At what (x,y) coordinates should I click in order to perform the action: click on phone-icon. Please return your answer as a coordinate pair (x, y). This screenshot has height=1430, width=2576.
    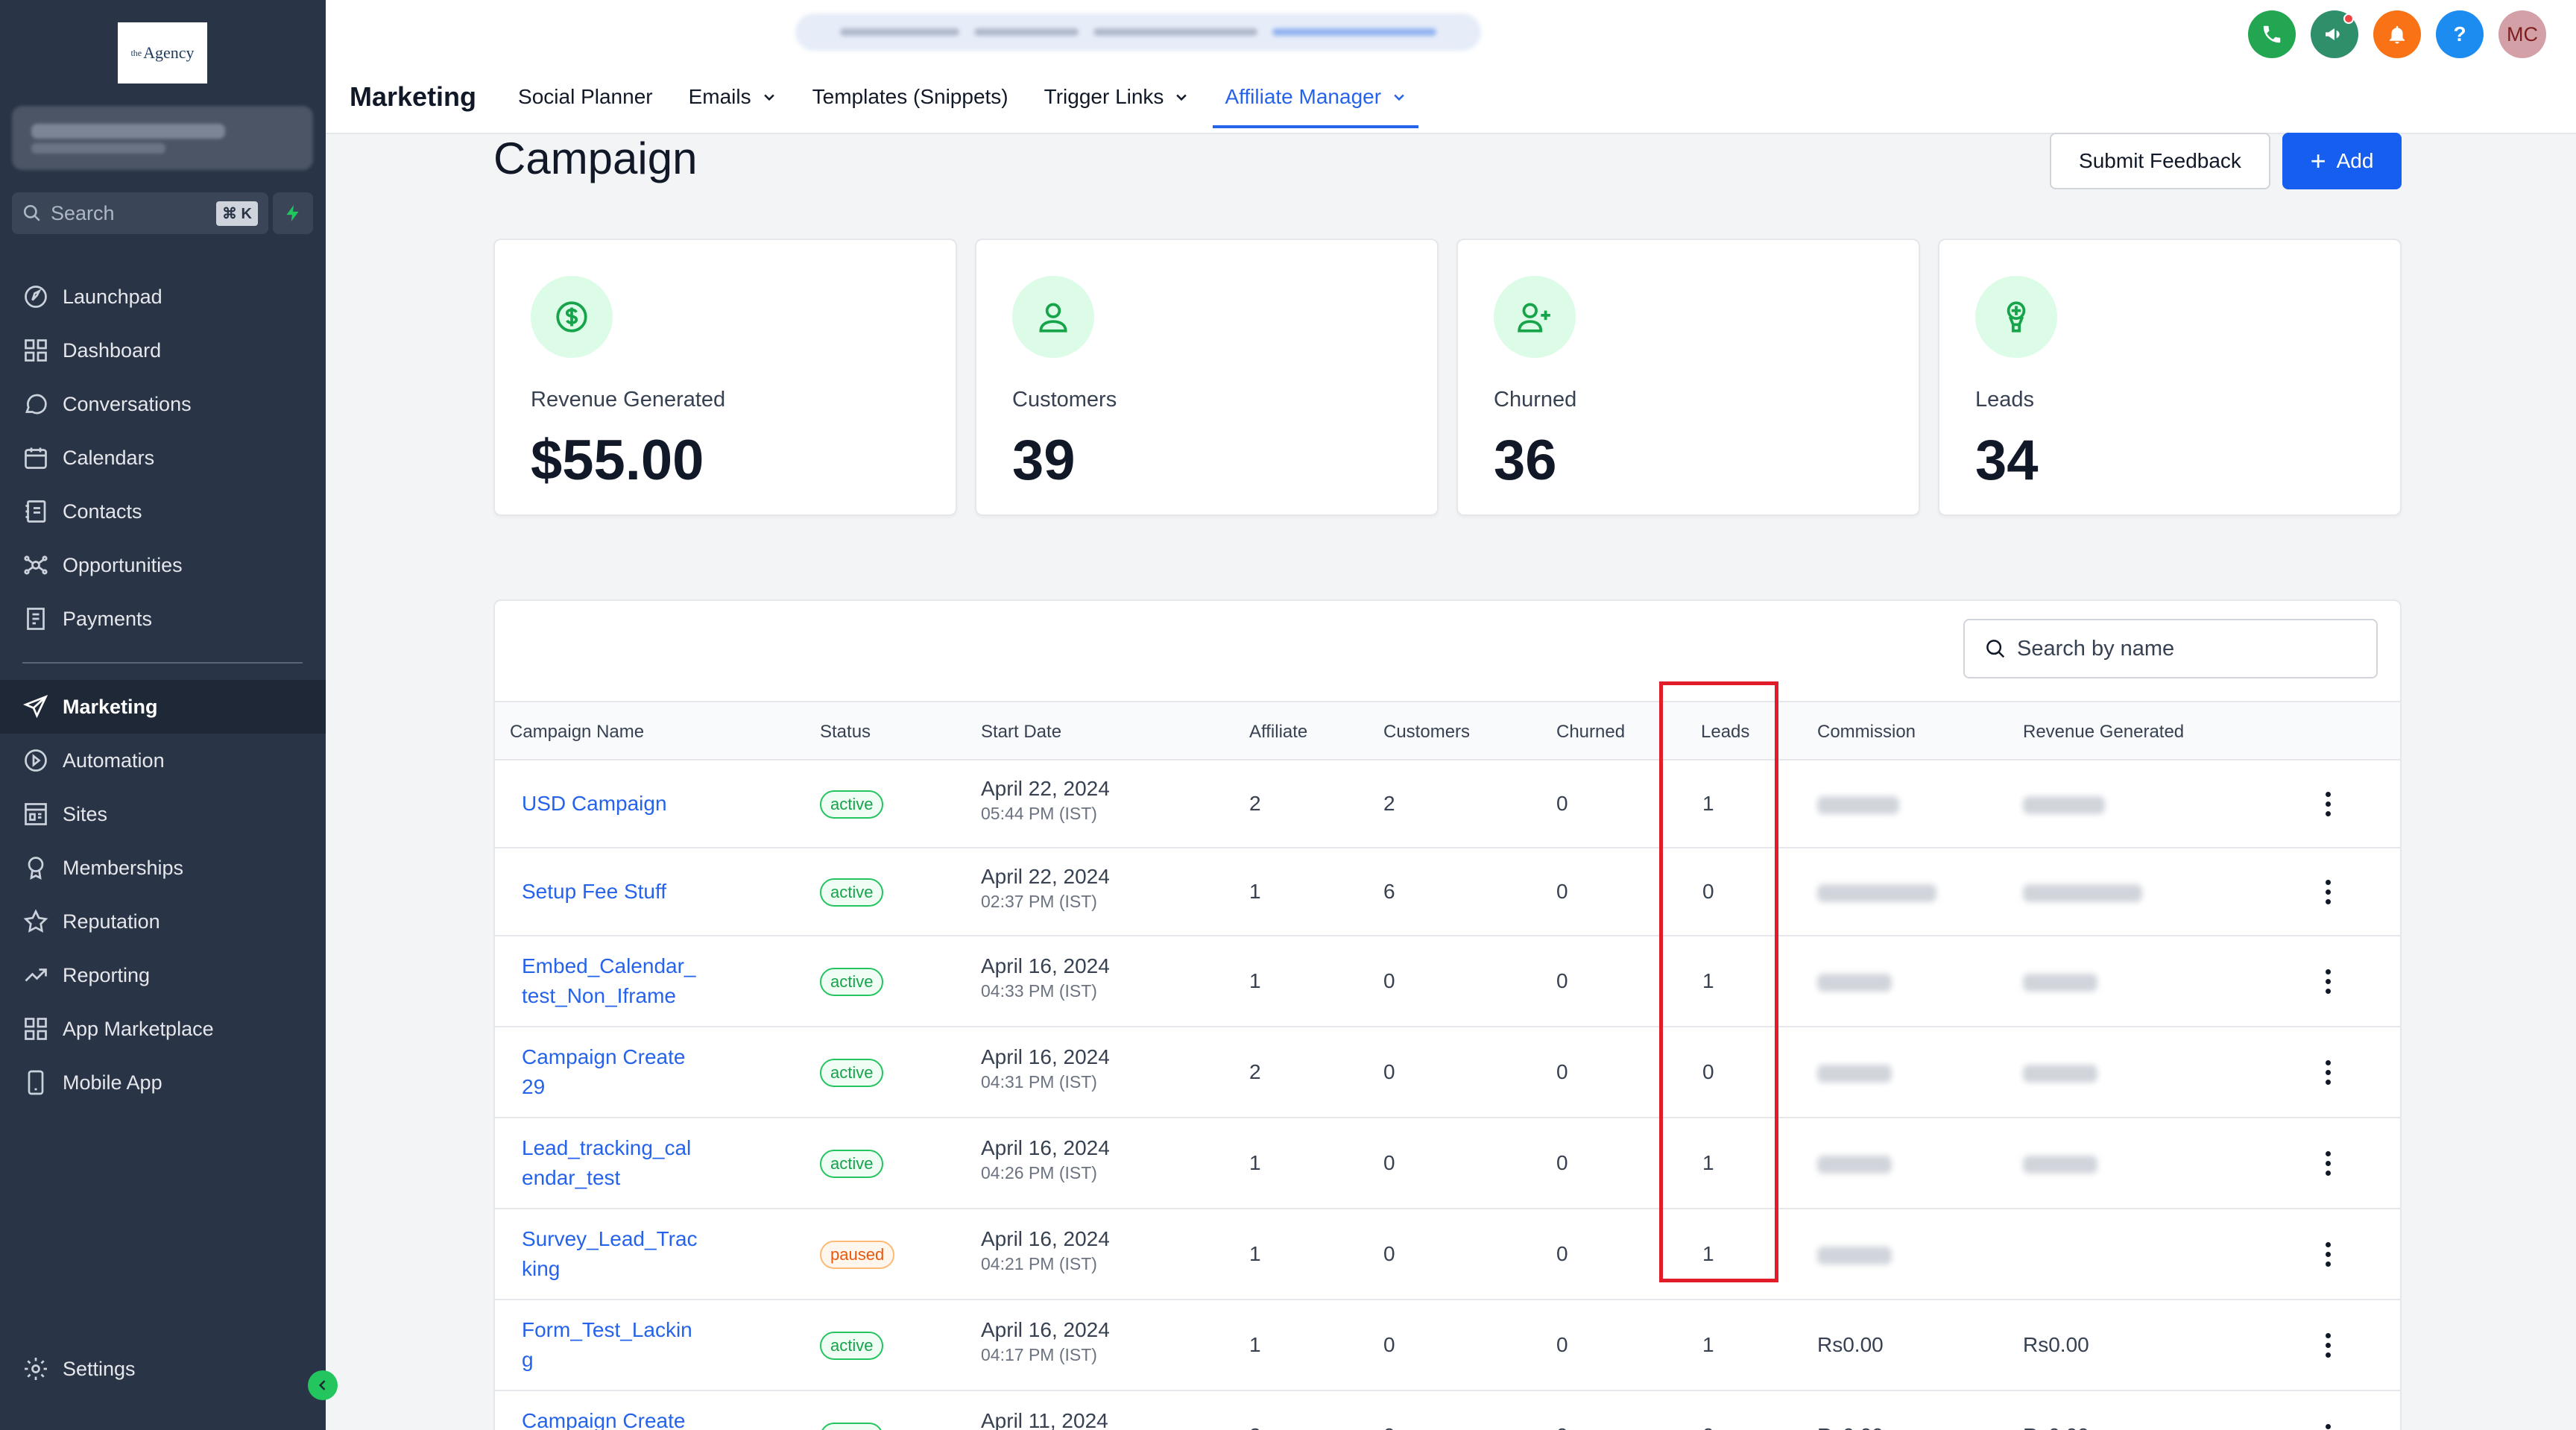
    Looking at the image, I should click on (36, 1082).